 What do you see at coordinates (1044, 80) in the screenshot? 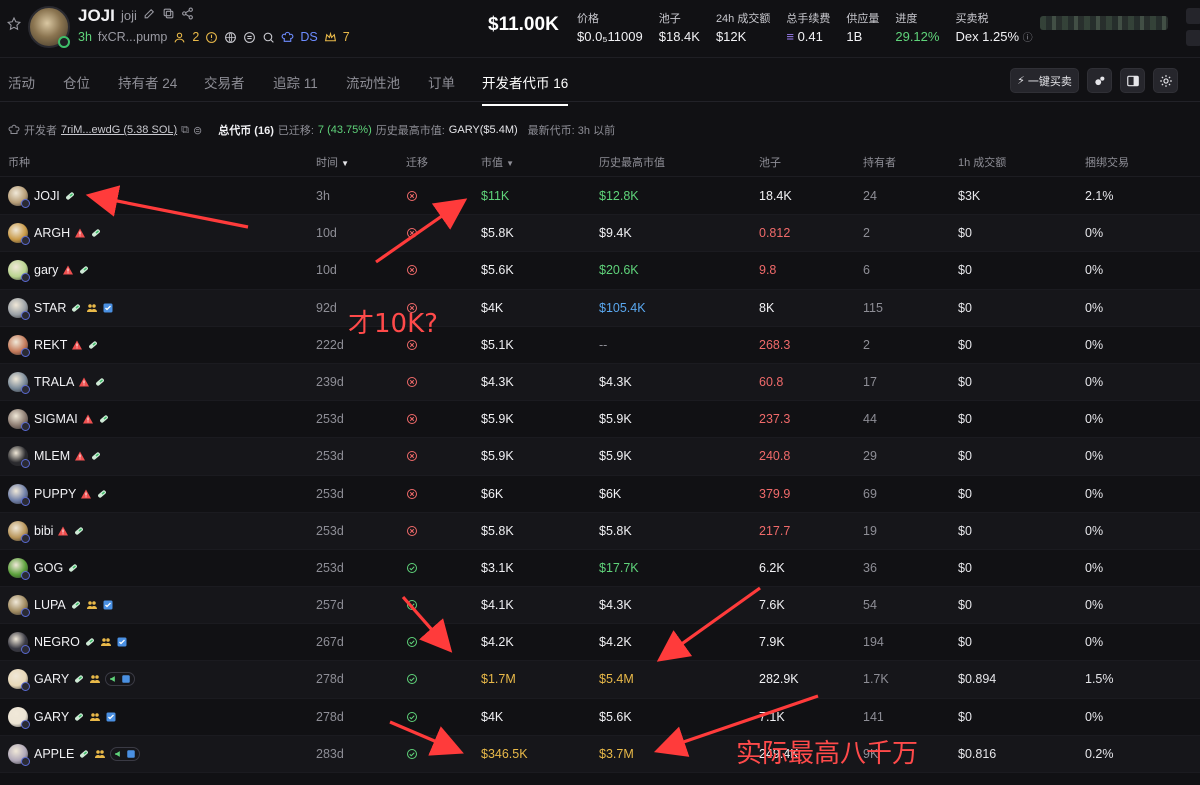
I see `one-click-trade-button: ⚡ 一键买卖` at bounding box center [1044, 80].